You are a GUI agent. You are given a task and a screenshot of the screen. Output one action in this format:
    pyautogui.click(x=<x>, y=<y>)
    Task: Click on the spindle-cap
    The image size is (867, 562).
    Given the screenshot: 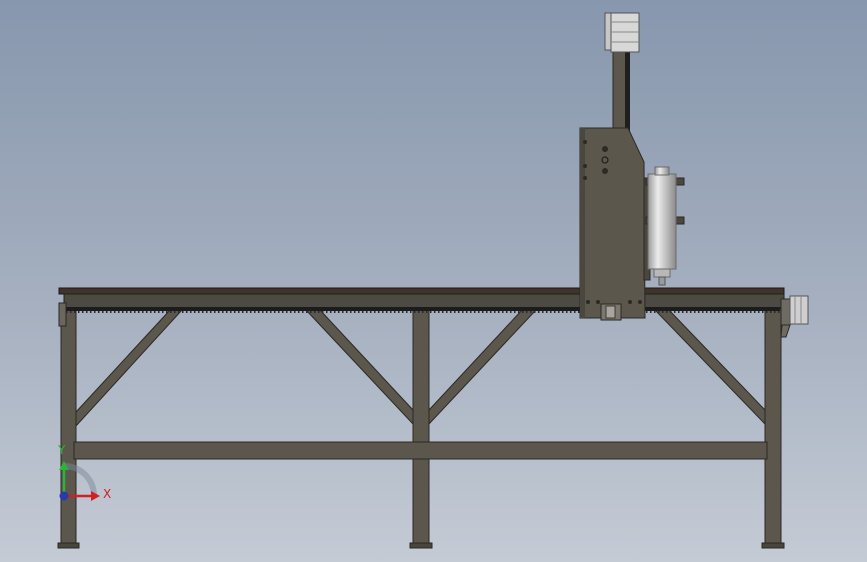 What is the action you would take?
    pyautogui.click(x=662, y=171)
    